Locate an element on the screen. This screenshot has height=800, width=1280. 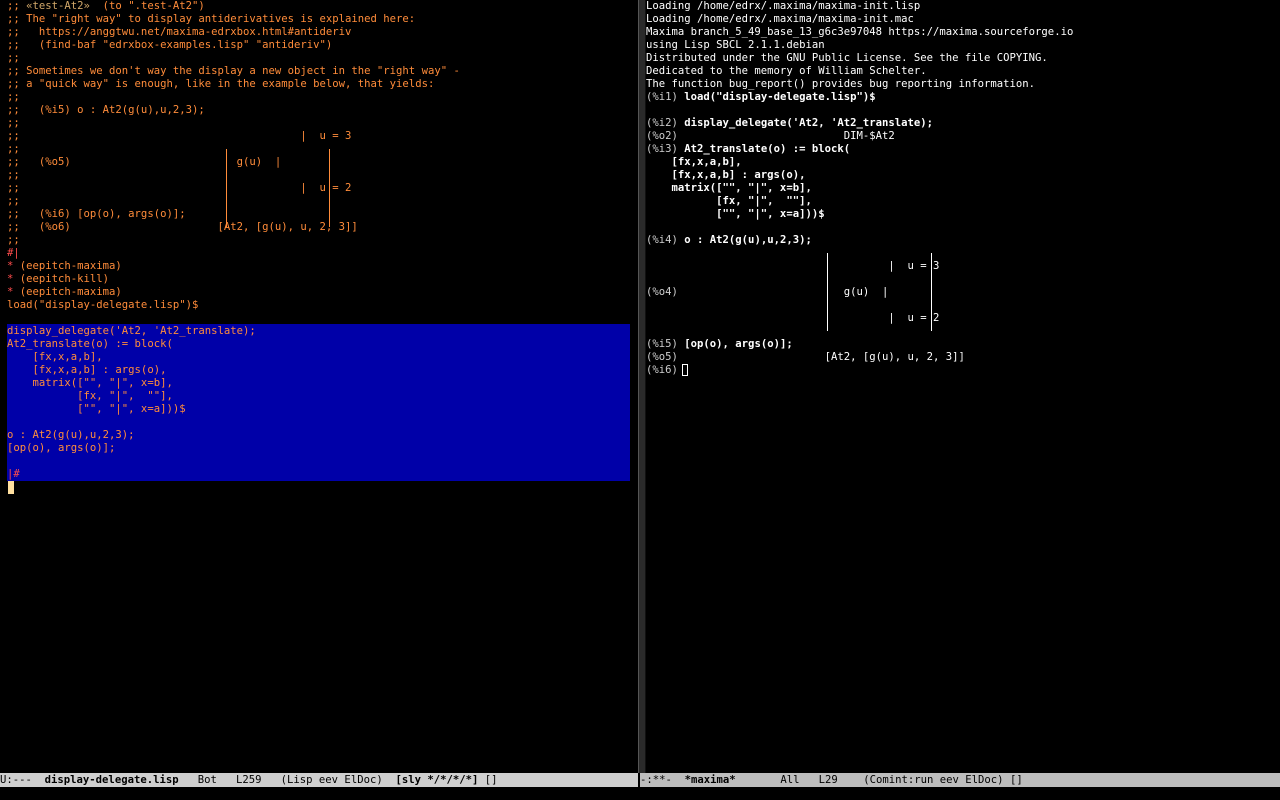
window-divider is located at coordinates (642, 386).